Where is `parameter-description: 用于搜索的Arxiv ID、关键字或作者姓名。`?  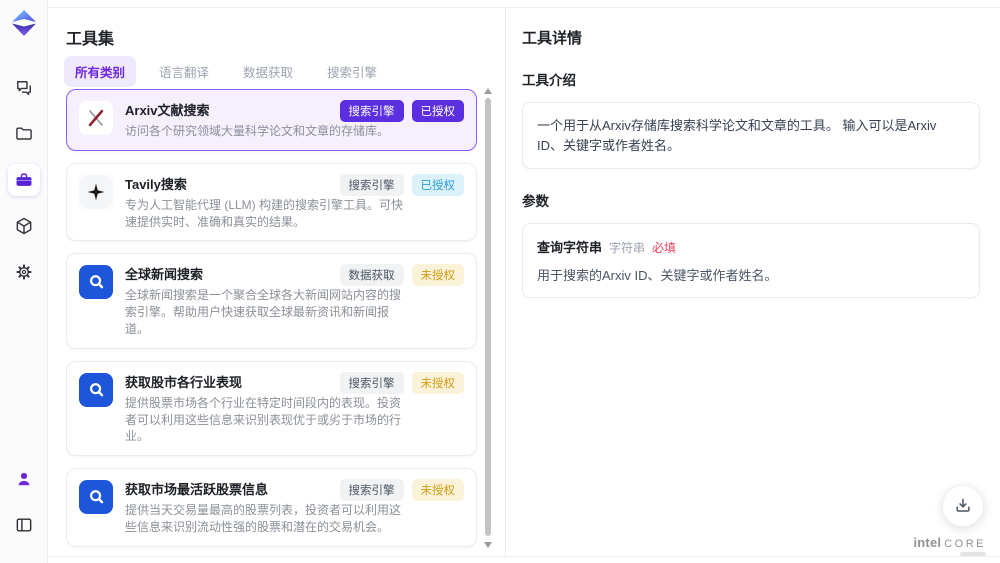 parameter-description: 用于搜索的Arxiv ID、关键字或作者姓名。 is located at coordinates (657, 275).